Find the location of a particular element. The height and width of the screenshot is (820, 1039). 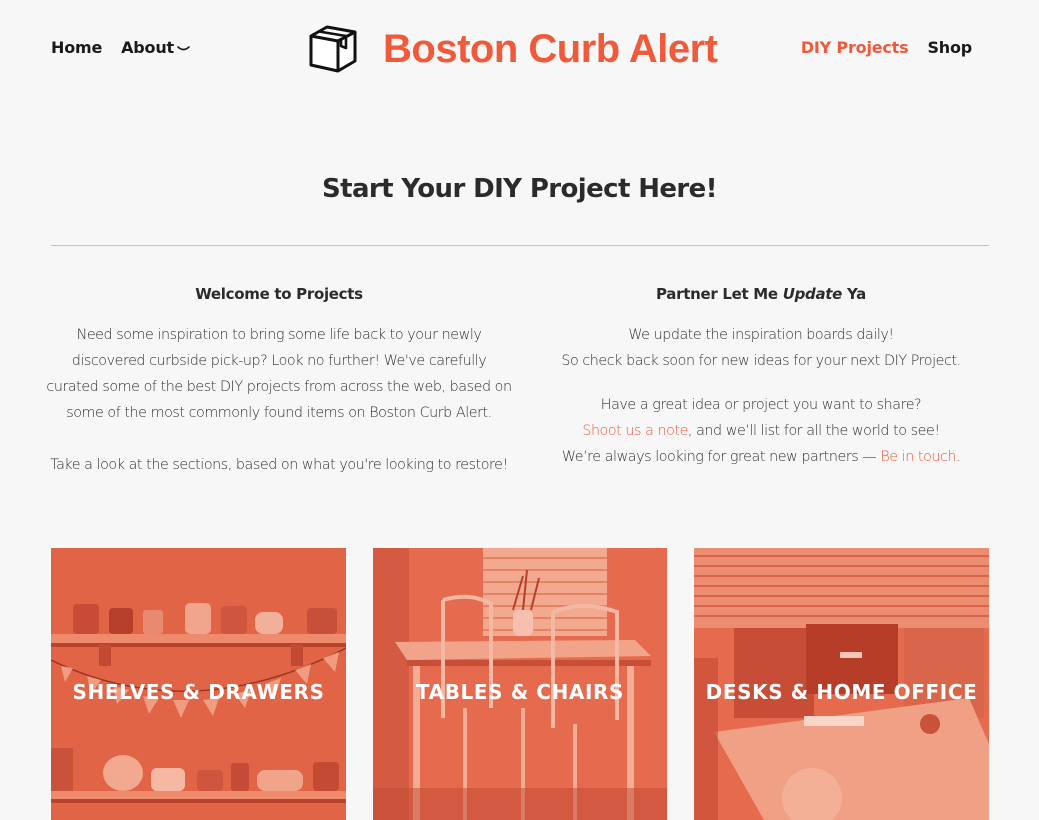

nav-home: Home is located at coordinates (76, 47).